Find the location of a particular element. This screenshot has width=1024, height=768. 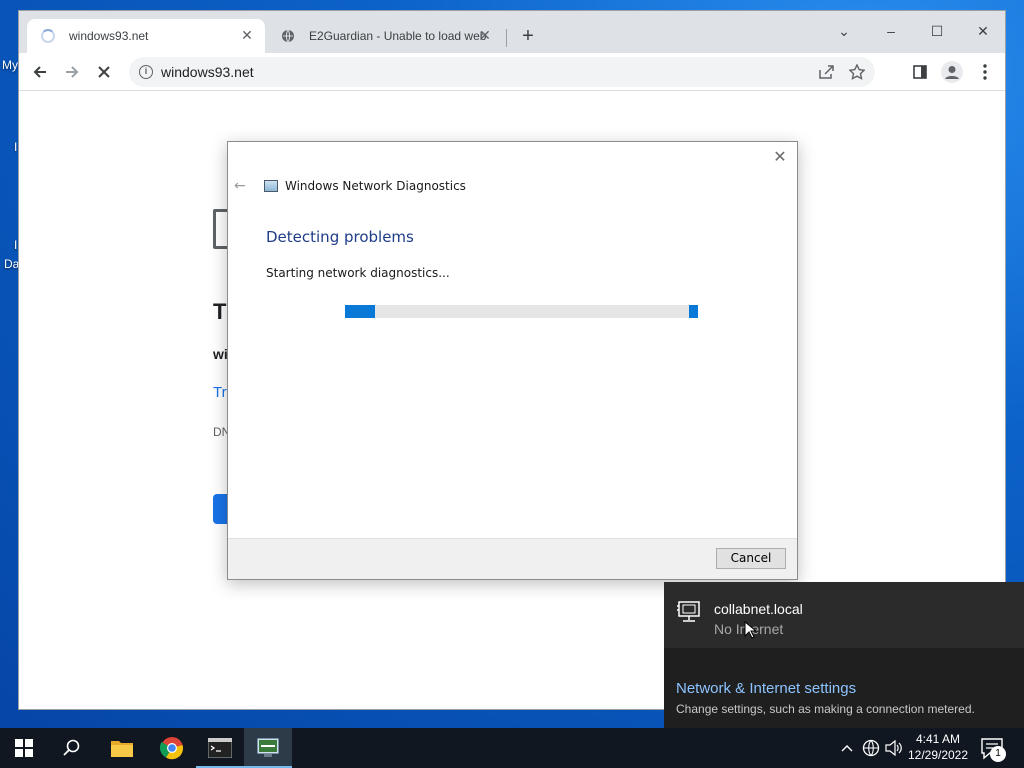

browser-toolbar: i windows93.net is located at coordinates (512, 72).